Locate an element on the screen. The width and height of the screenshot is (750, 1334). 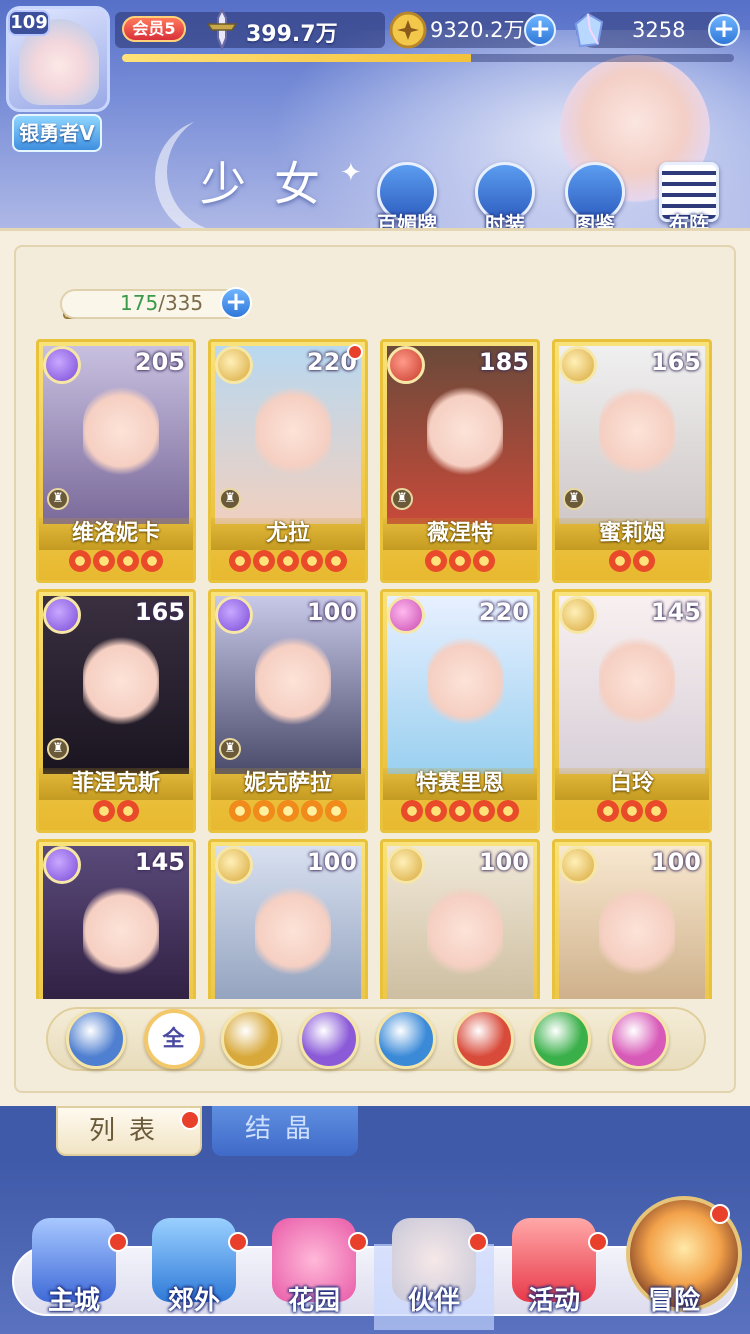
character-card: 145 is located at coordinates (116, 919).